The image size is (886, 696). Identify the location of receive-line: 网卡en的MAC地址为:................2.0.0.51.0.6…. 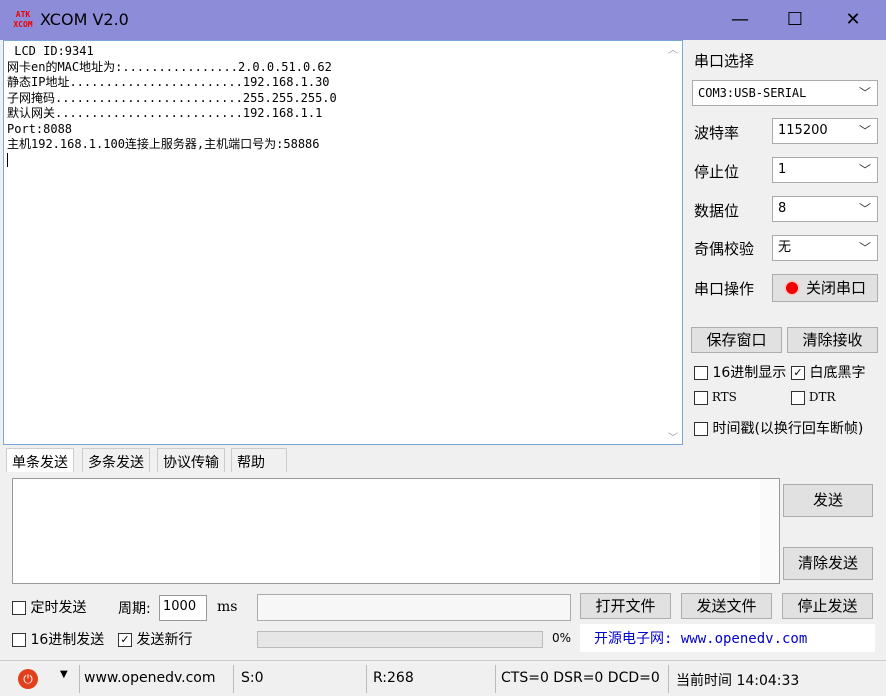
(169, 66).